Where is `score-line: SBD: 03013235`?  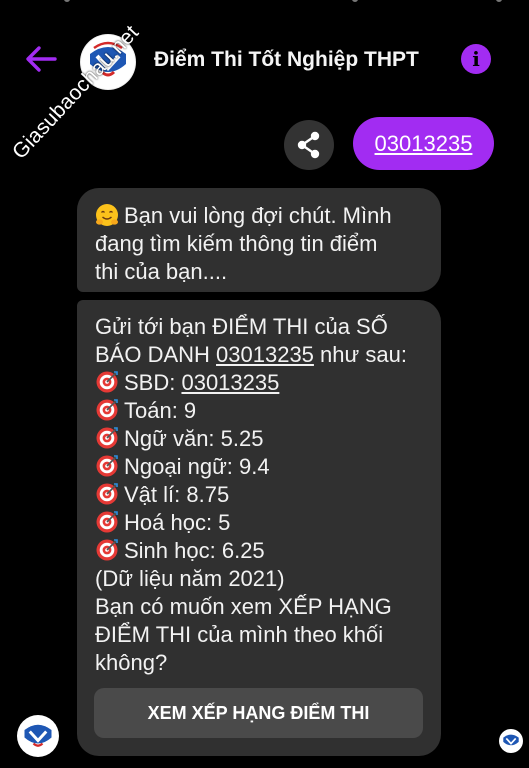
score-line: SBD: 03013235 is located at coordinates (259, 383).